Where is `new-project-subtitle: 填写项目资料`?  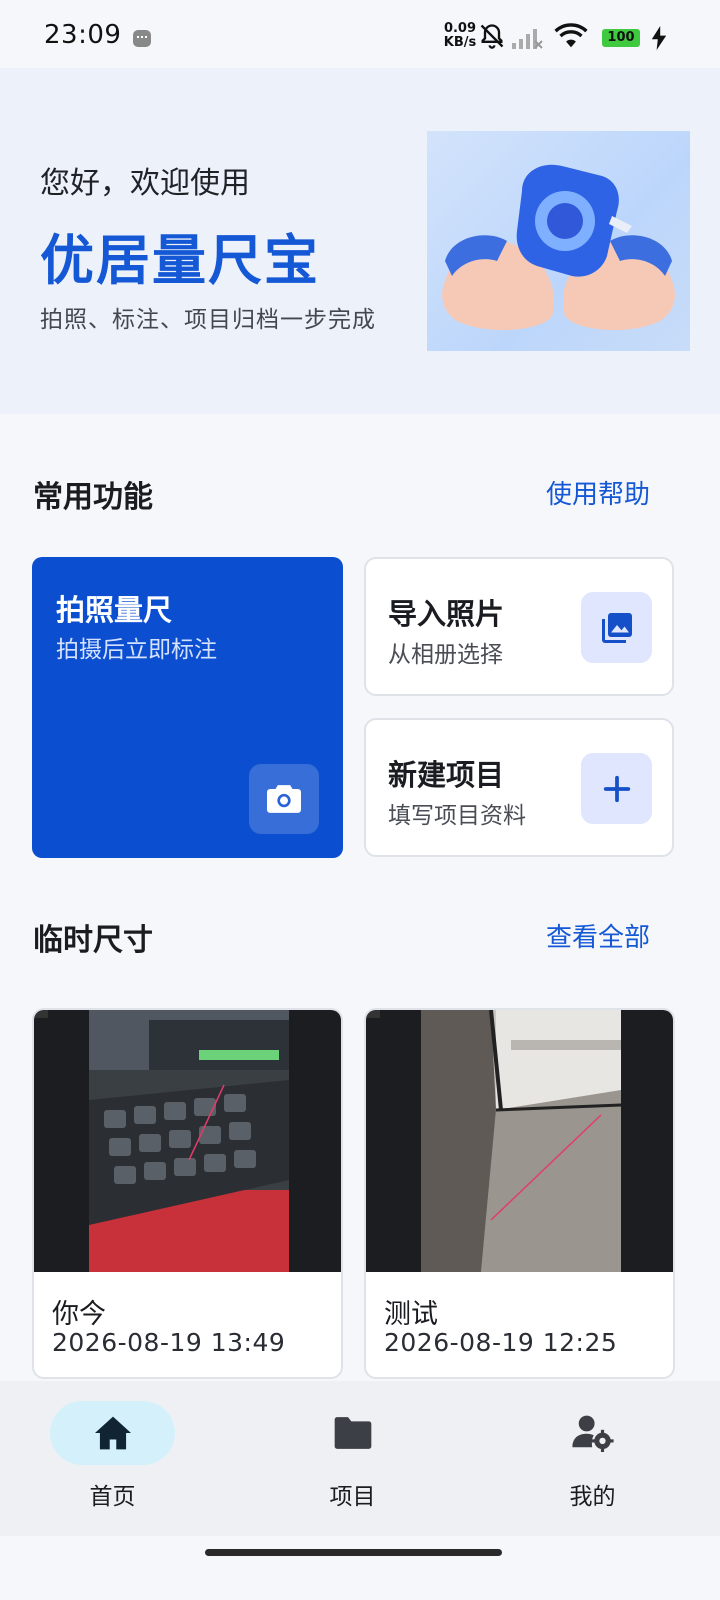 new-project-subtitle: 填写项目资料 is located at coordinates (457, 816).